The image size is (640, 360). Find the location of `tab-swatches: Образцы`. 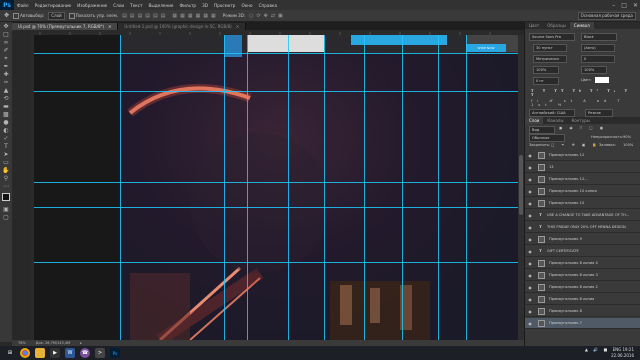

tab-swatches: Образцы is located at coordinates (556, 25).